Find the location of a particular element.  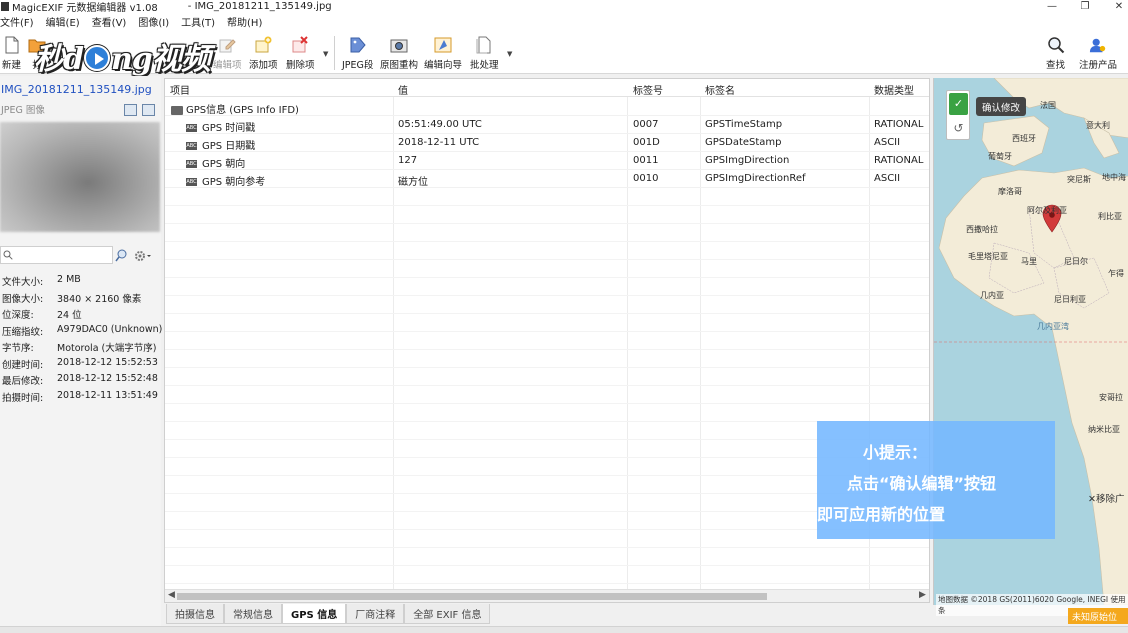

info-tabs: 拍摄信息 常规信息 GPS 信息 厂商注释 全部 EXIF 信息 is located at coordinates (328, 614).